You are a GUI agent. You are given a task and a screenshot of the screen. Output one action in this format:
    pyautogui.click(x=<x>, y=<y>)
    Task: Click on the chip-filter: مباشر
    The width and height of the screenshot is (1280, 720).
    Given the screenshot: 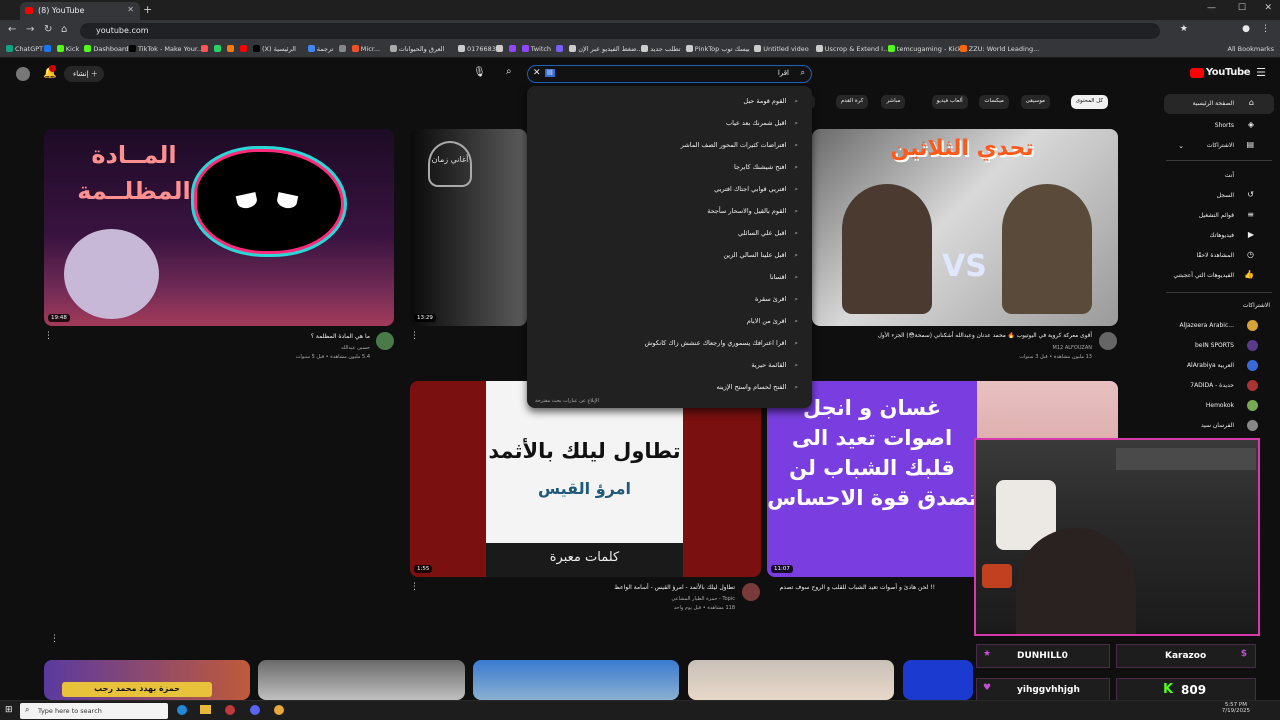 What is the action you would take?
    pyautogui.click(x=893, y=102)
    